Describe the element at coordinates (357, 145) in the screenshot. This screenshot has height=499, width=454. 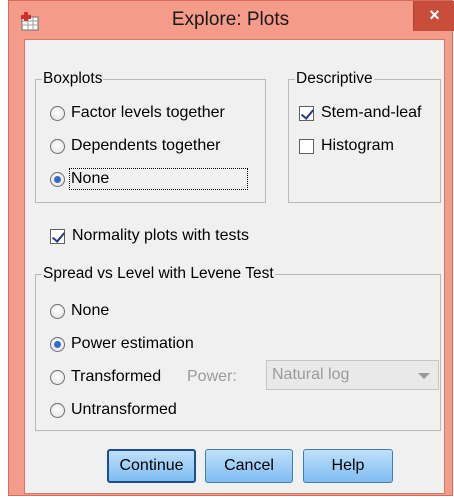
I see `checkbox-label: Histogram` at that location.